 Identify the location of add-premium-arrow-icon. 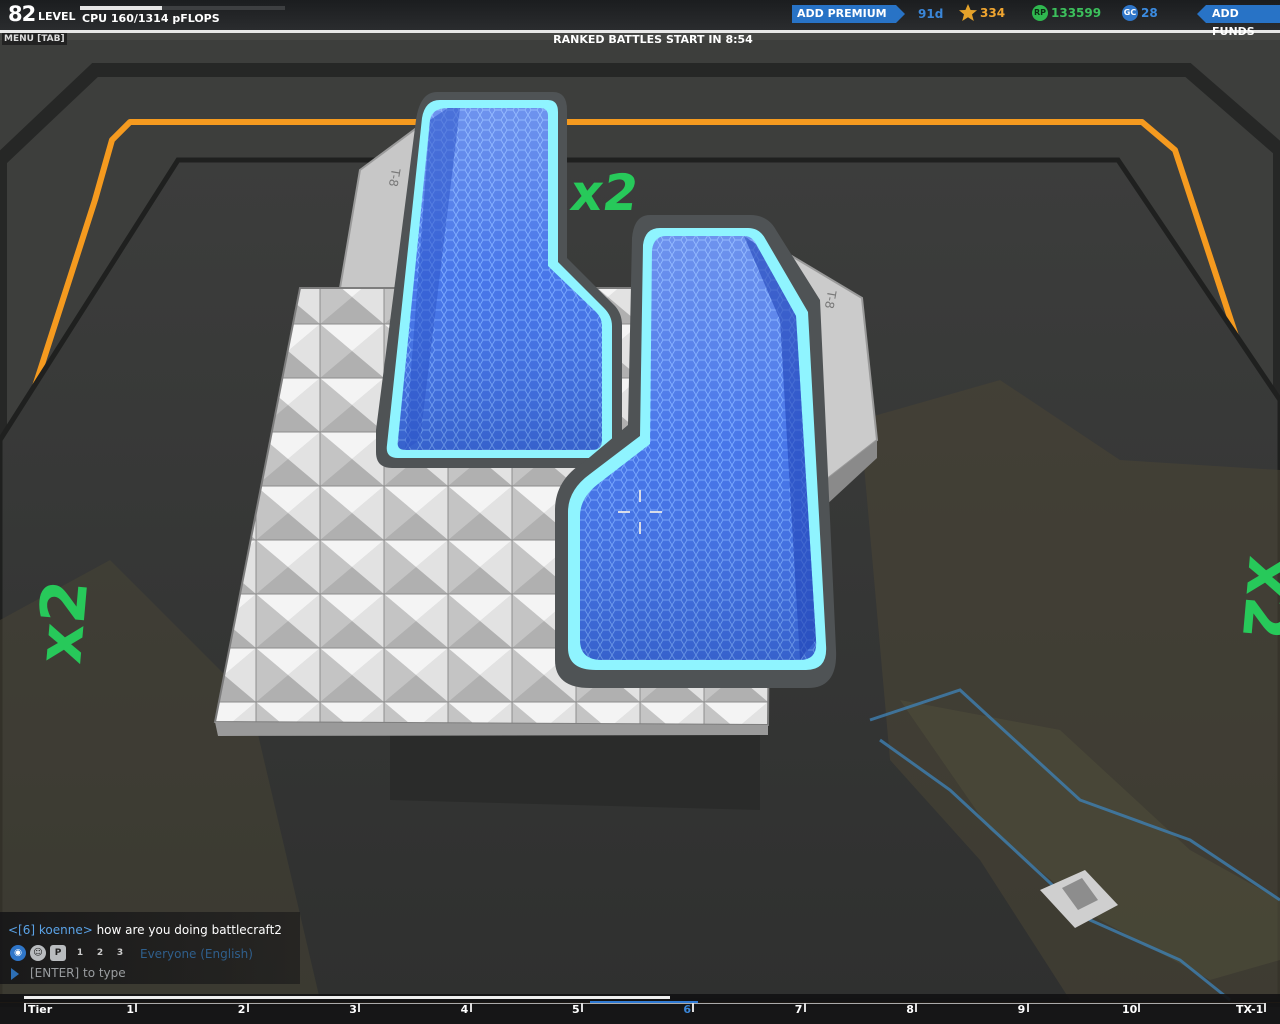
(900, 14).